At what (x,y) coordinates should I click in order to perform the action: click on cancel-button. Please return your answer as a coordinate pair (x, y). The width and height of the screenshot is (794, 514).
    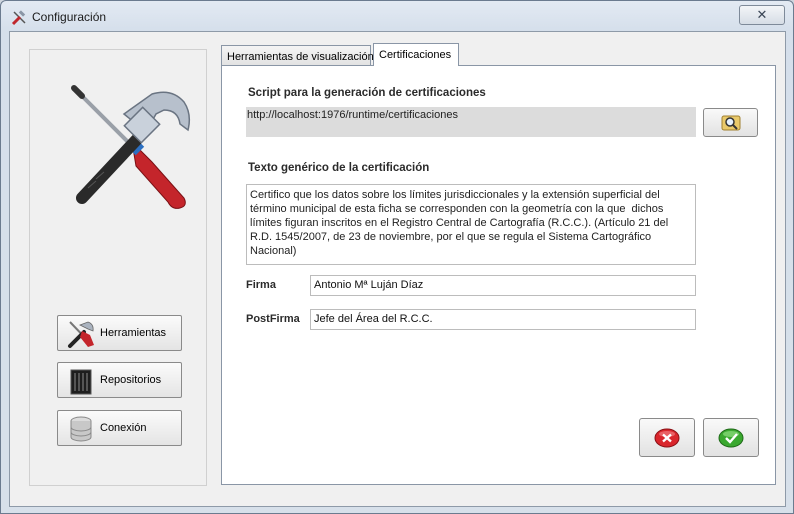
    Looking at the image, I should click on (667, 437).